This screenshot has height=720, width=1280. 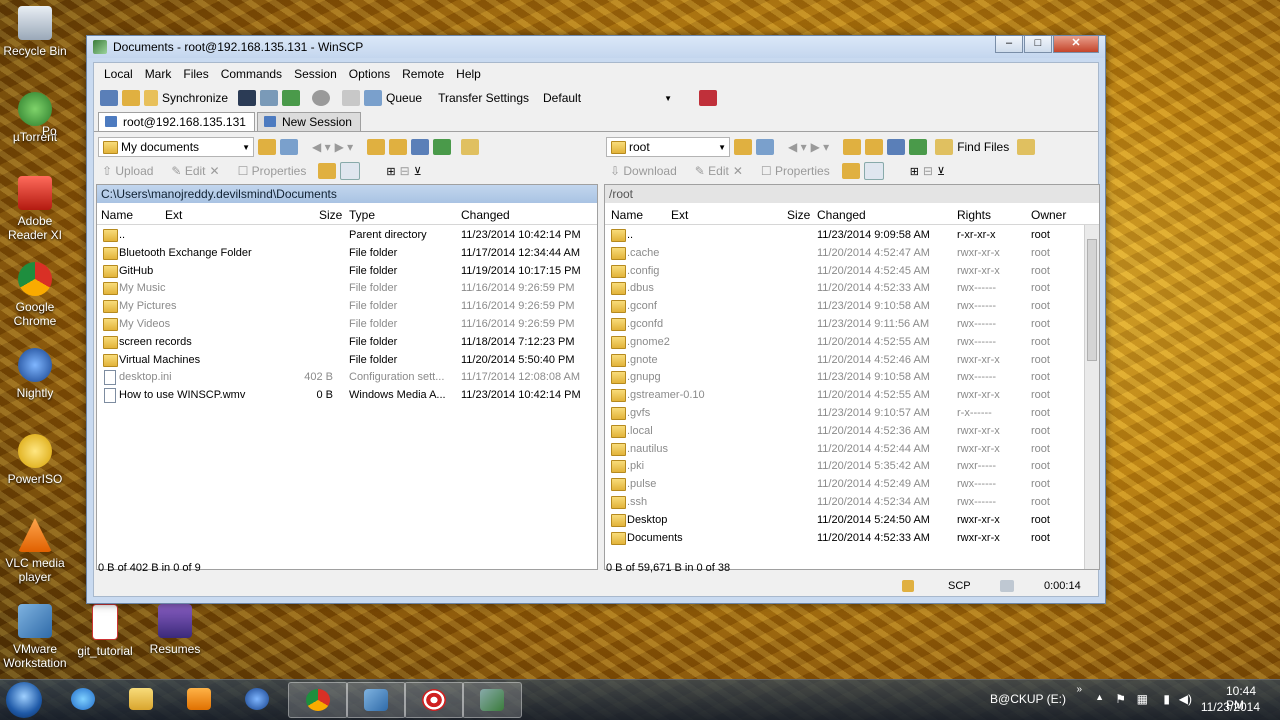 What do you see at coordinates (308, 121) in the screenshot?
I see `tab-new-session: New Session` at bounding box center [308, 121].